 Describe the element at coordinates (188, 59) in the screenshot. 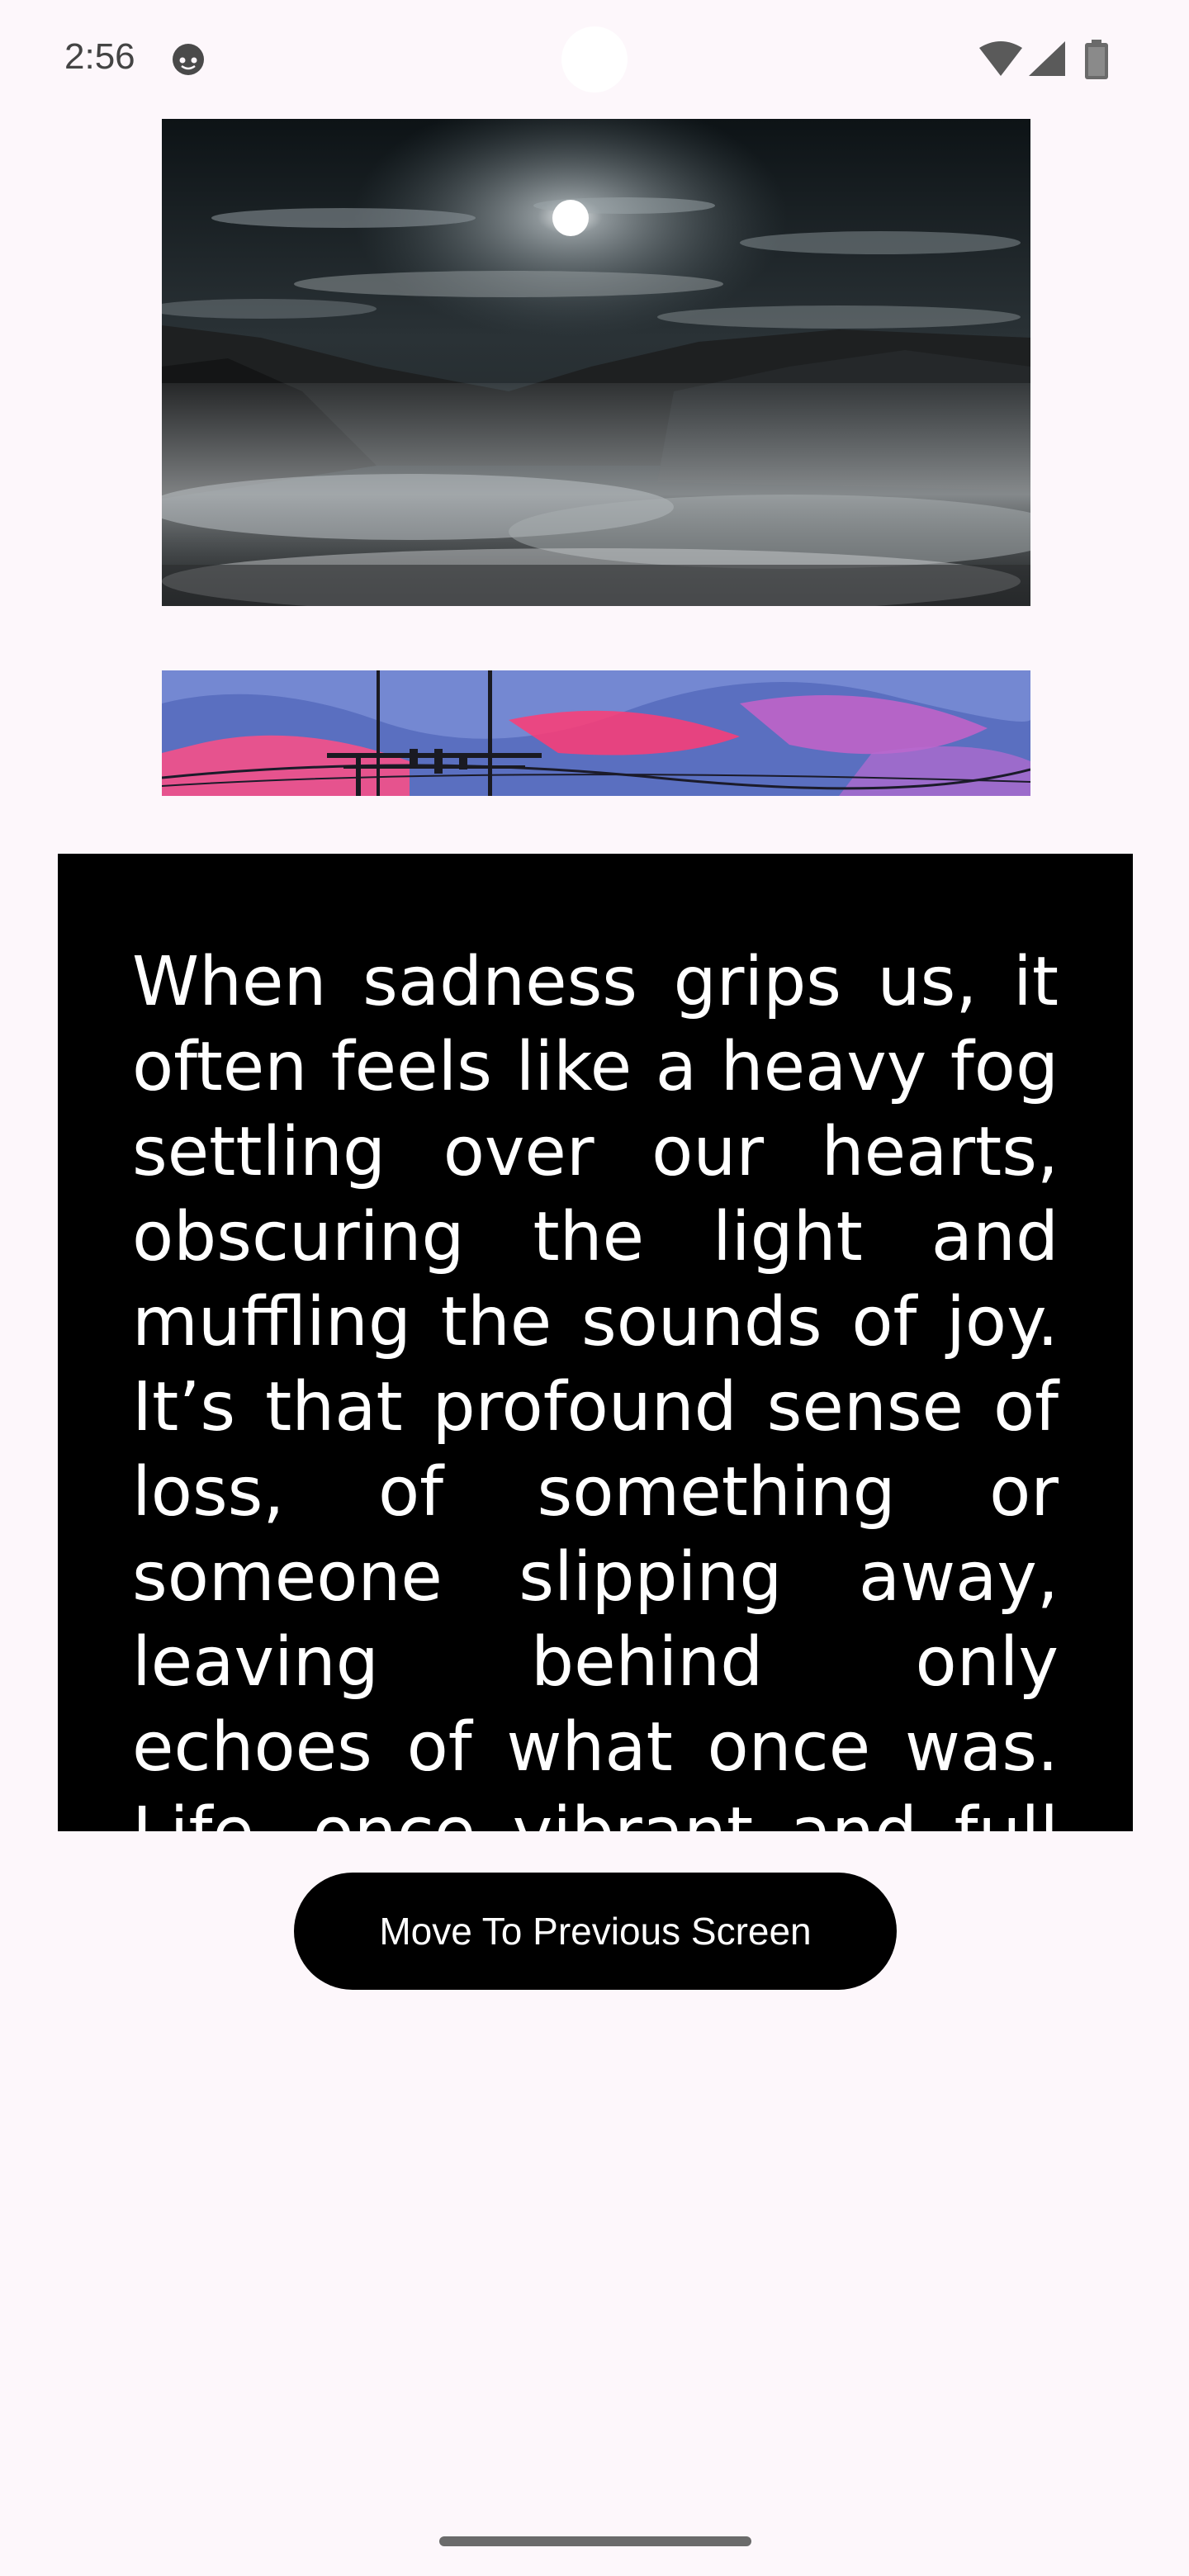

I see `face-icon` at that location.